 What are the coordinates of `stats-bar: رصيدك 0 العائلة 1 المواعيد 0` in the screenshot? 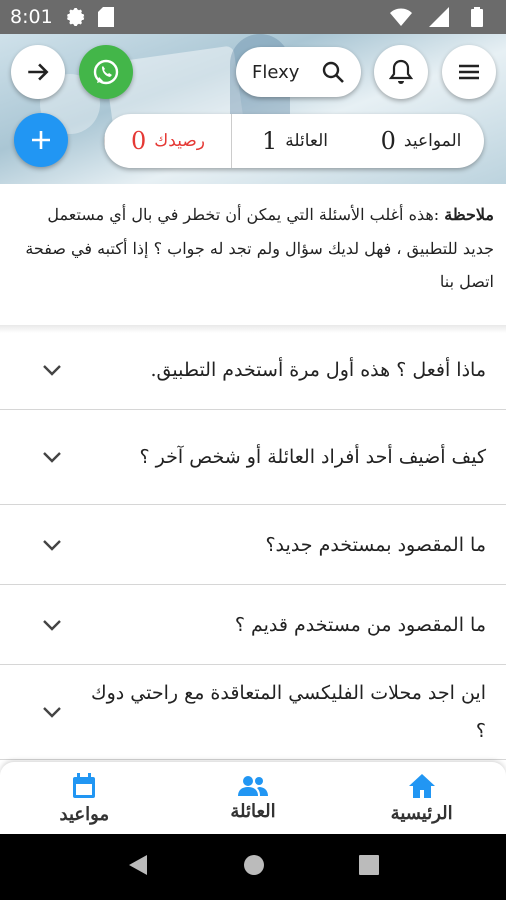 It's located at (294, 141).